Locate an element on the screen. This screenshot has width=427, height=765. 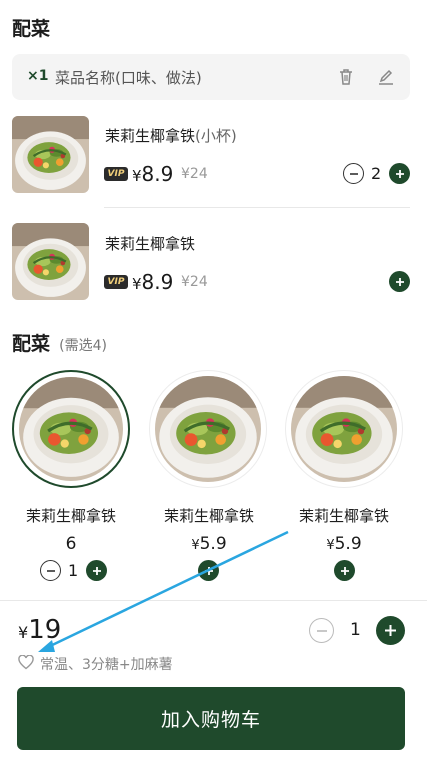
total-price: ¥19 is located at coordinates (39, 630).